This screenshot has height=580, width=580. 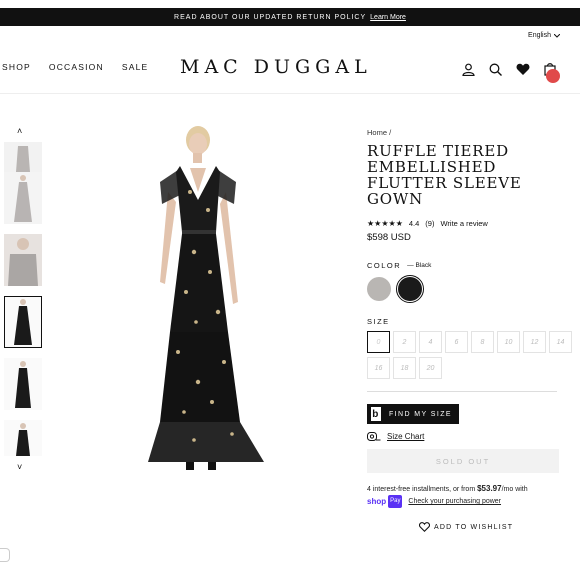 I want to click on color-value: — Black, so click(x=419, y=265).